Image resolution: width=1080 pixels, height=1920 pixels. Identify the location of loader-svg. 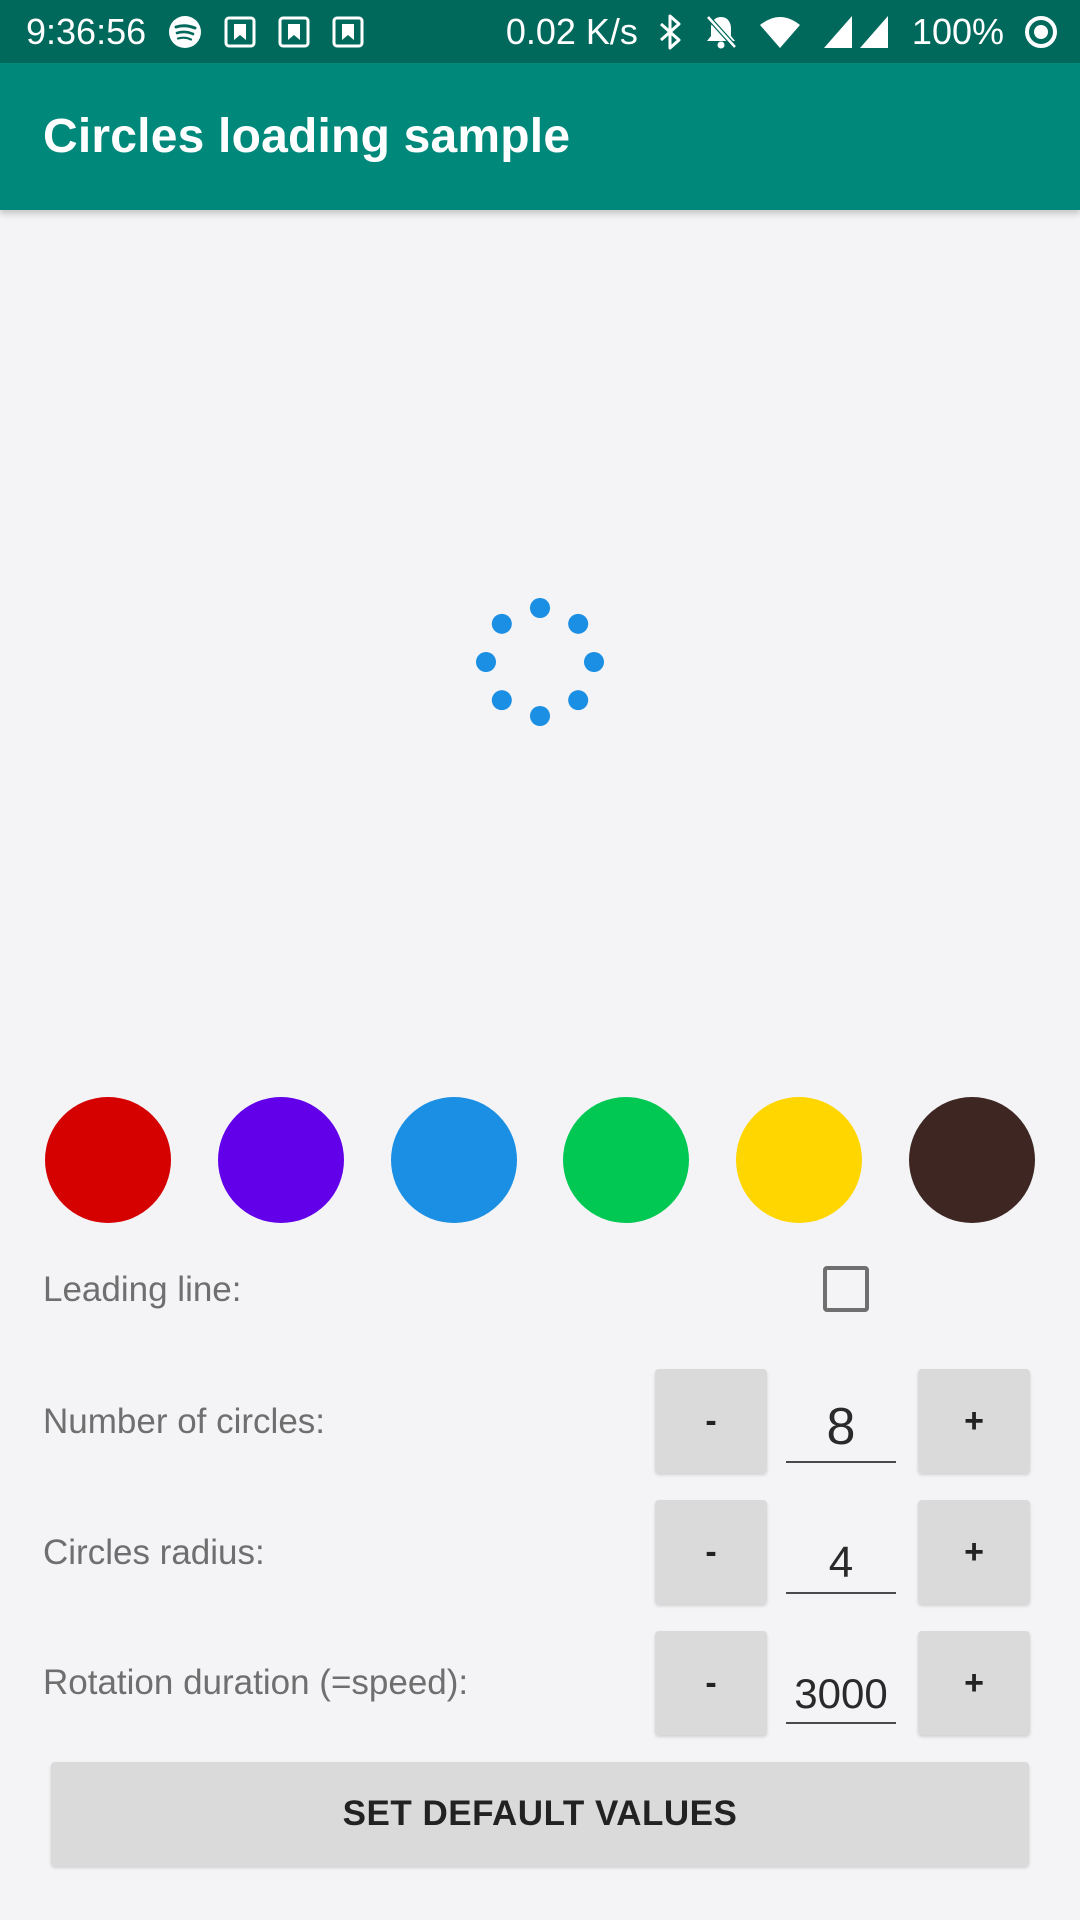
(540, 662).